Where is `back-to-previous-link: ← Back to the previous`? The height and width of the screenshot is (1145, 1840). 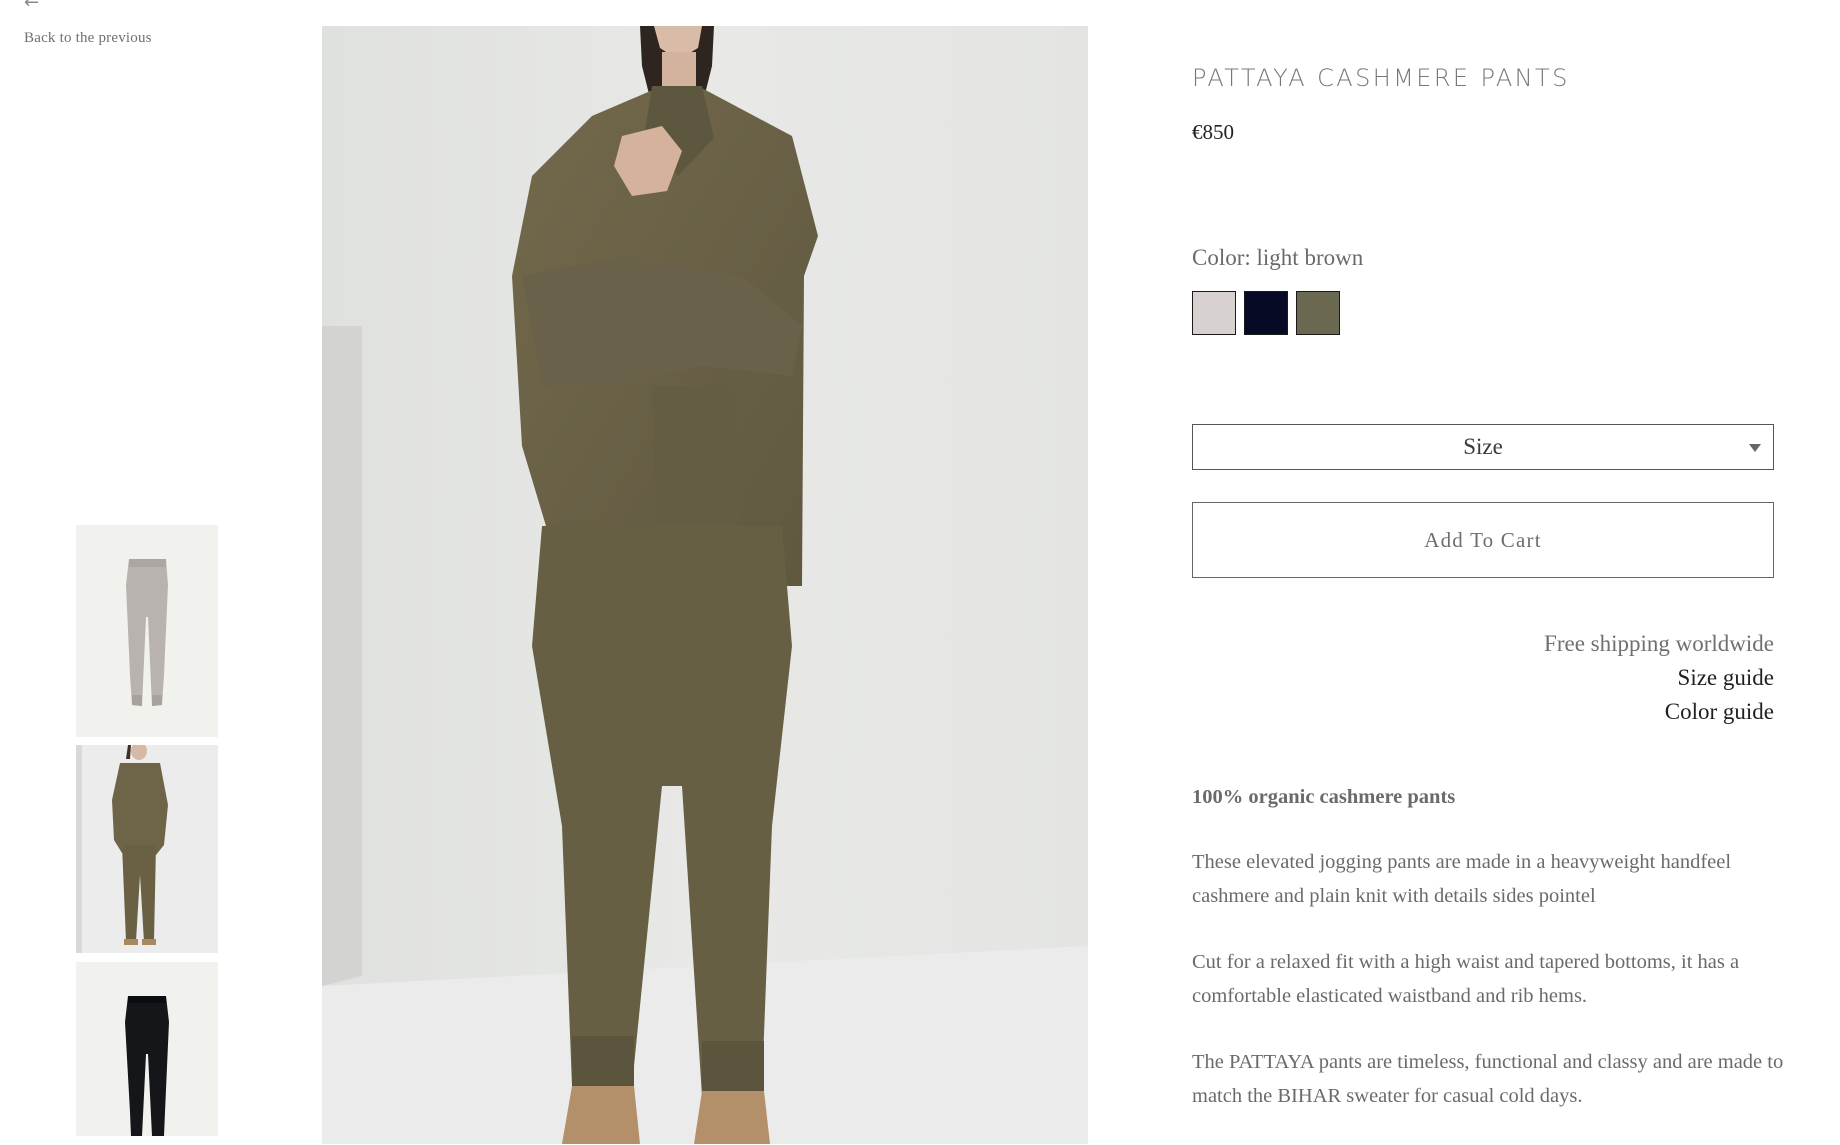
back-to-previous-link: ← Back to the previous is located at coordinates (114, 24).